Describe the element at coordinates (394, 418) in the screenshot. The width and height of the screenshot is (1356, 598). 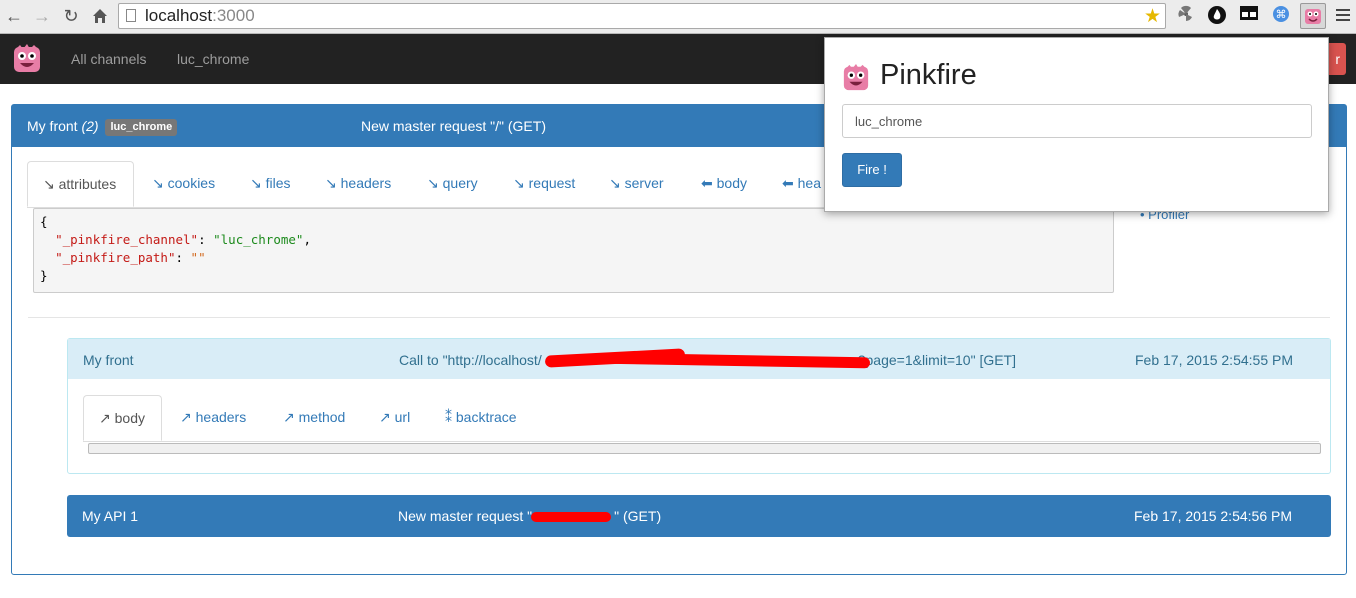
I see `tab-url: ↗ url` at that location.